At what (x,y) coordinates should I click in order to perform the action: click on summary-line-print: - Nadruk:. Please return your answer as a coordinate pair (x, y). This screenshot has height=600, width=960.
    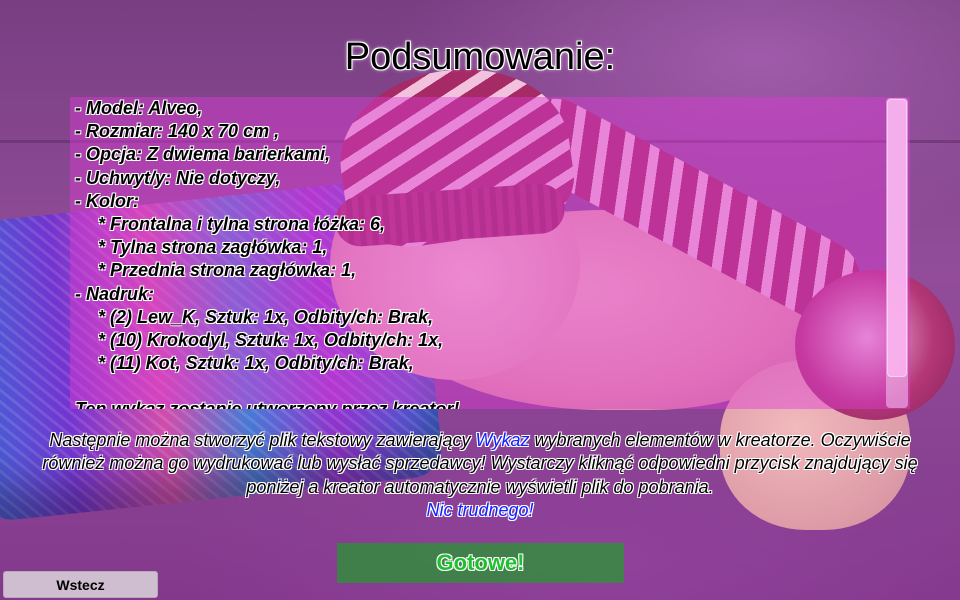
    Looking at the image, I should click on (115, 293).